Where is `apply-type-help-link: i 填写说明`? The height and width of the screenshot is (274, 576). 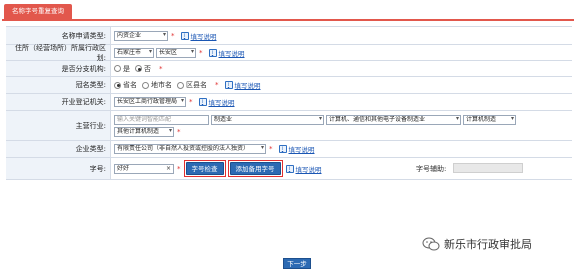 apply-type-help-link: i 填写说明 is located at coordinates (198, 36).